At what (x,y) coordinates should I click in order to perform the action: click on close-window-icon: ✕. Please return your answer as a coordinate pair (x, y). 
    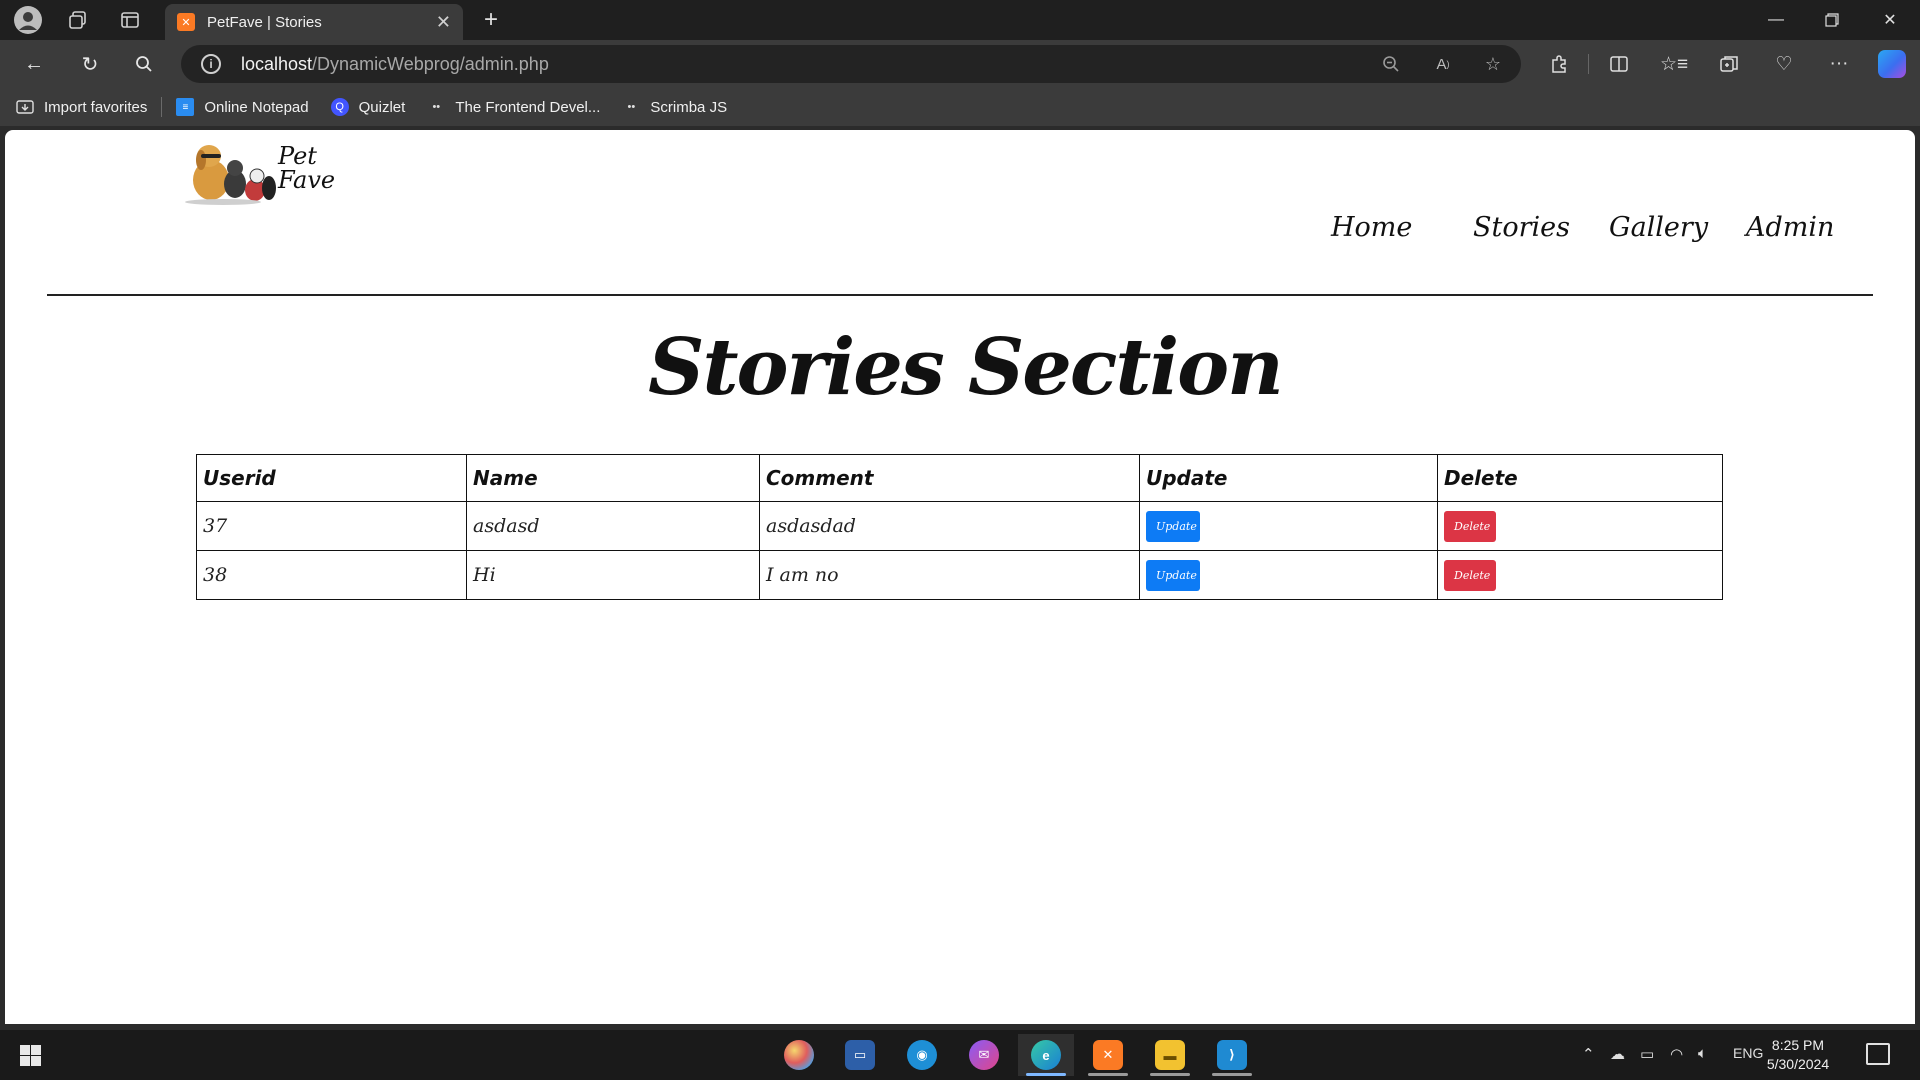
    Looking at the image, I should click on (1890, 20).